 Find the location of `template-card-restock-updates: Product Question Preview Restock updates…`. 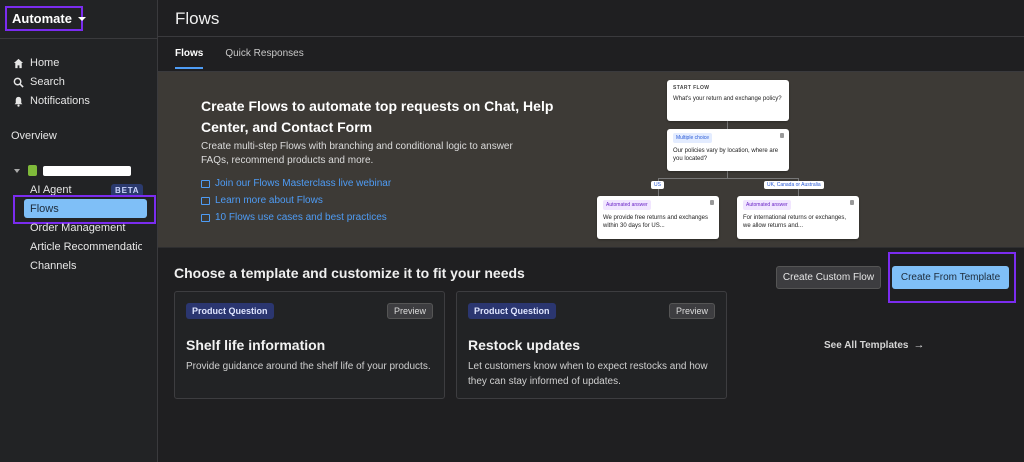

template-card-restock-updates: Product Question Preview Restock updates… is located at coordinates (591, 345).